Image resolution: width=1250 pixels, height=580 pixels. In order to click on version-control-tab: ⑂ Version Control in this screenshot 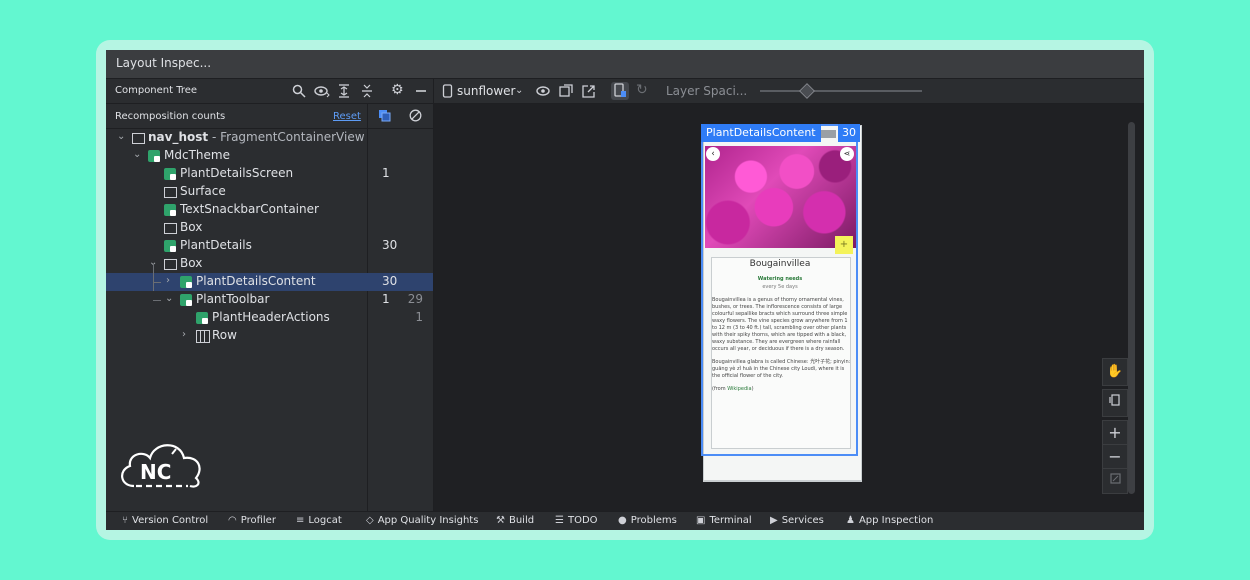, I will do `click(165, 520)`.